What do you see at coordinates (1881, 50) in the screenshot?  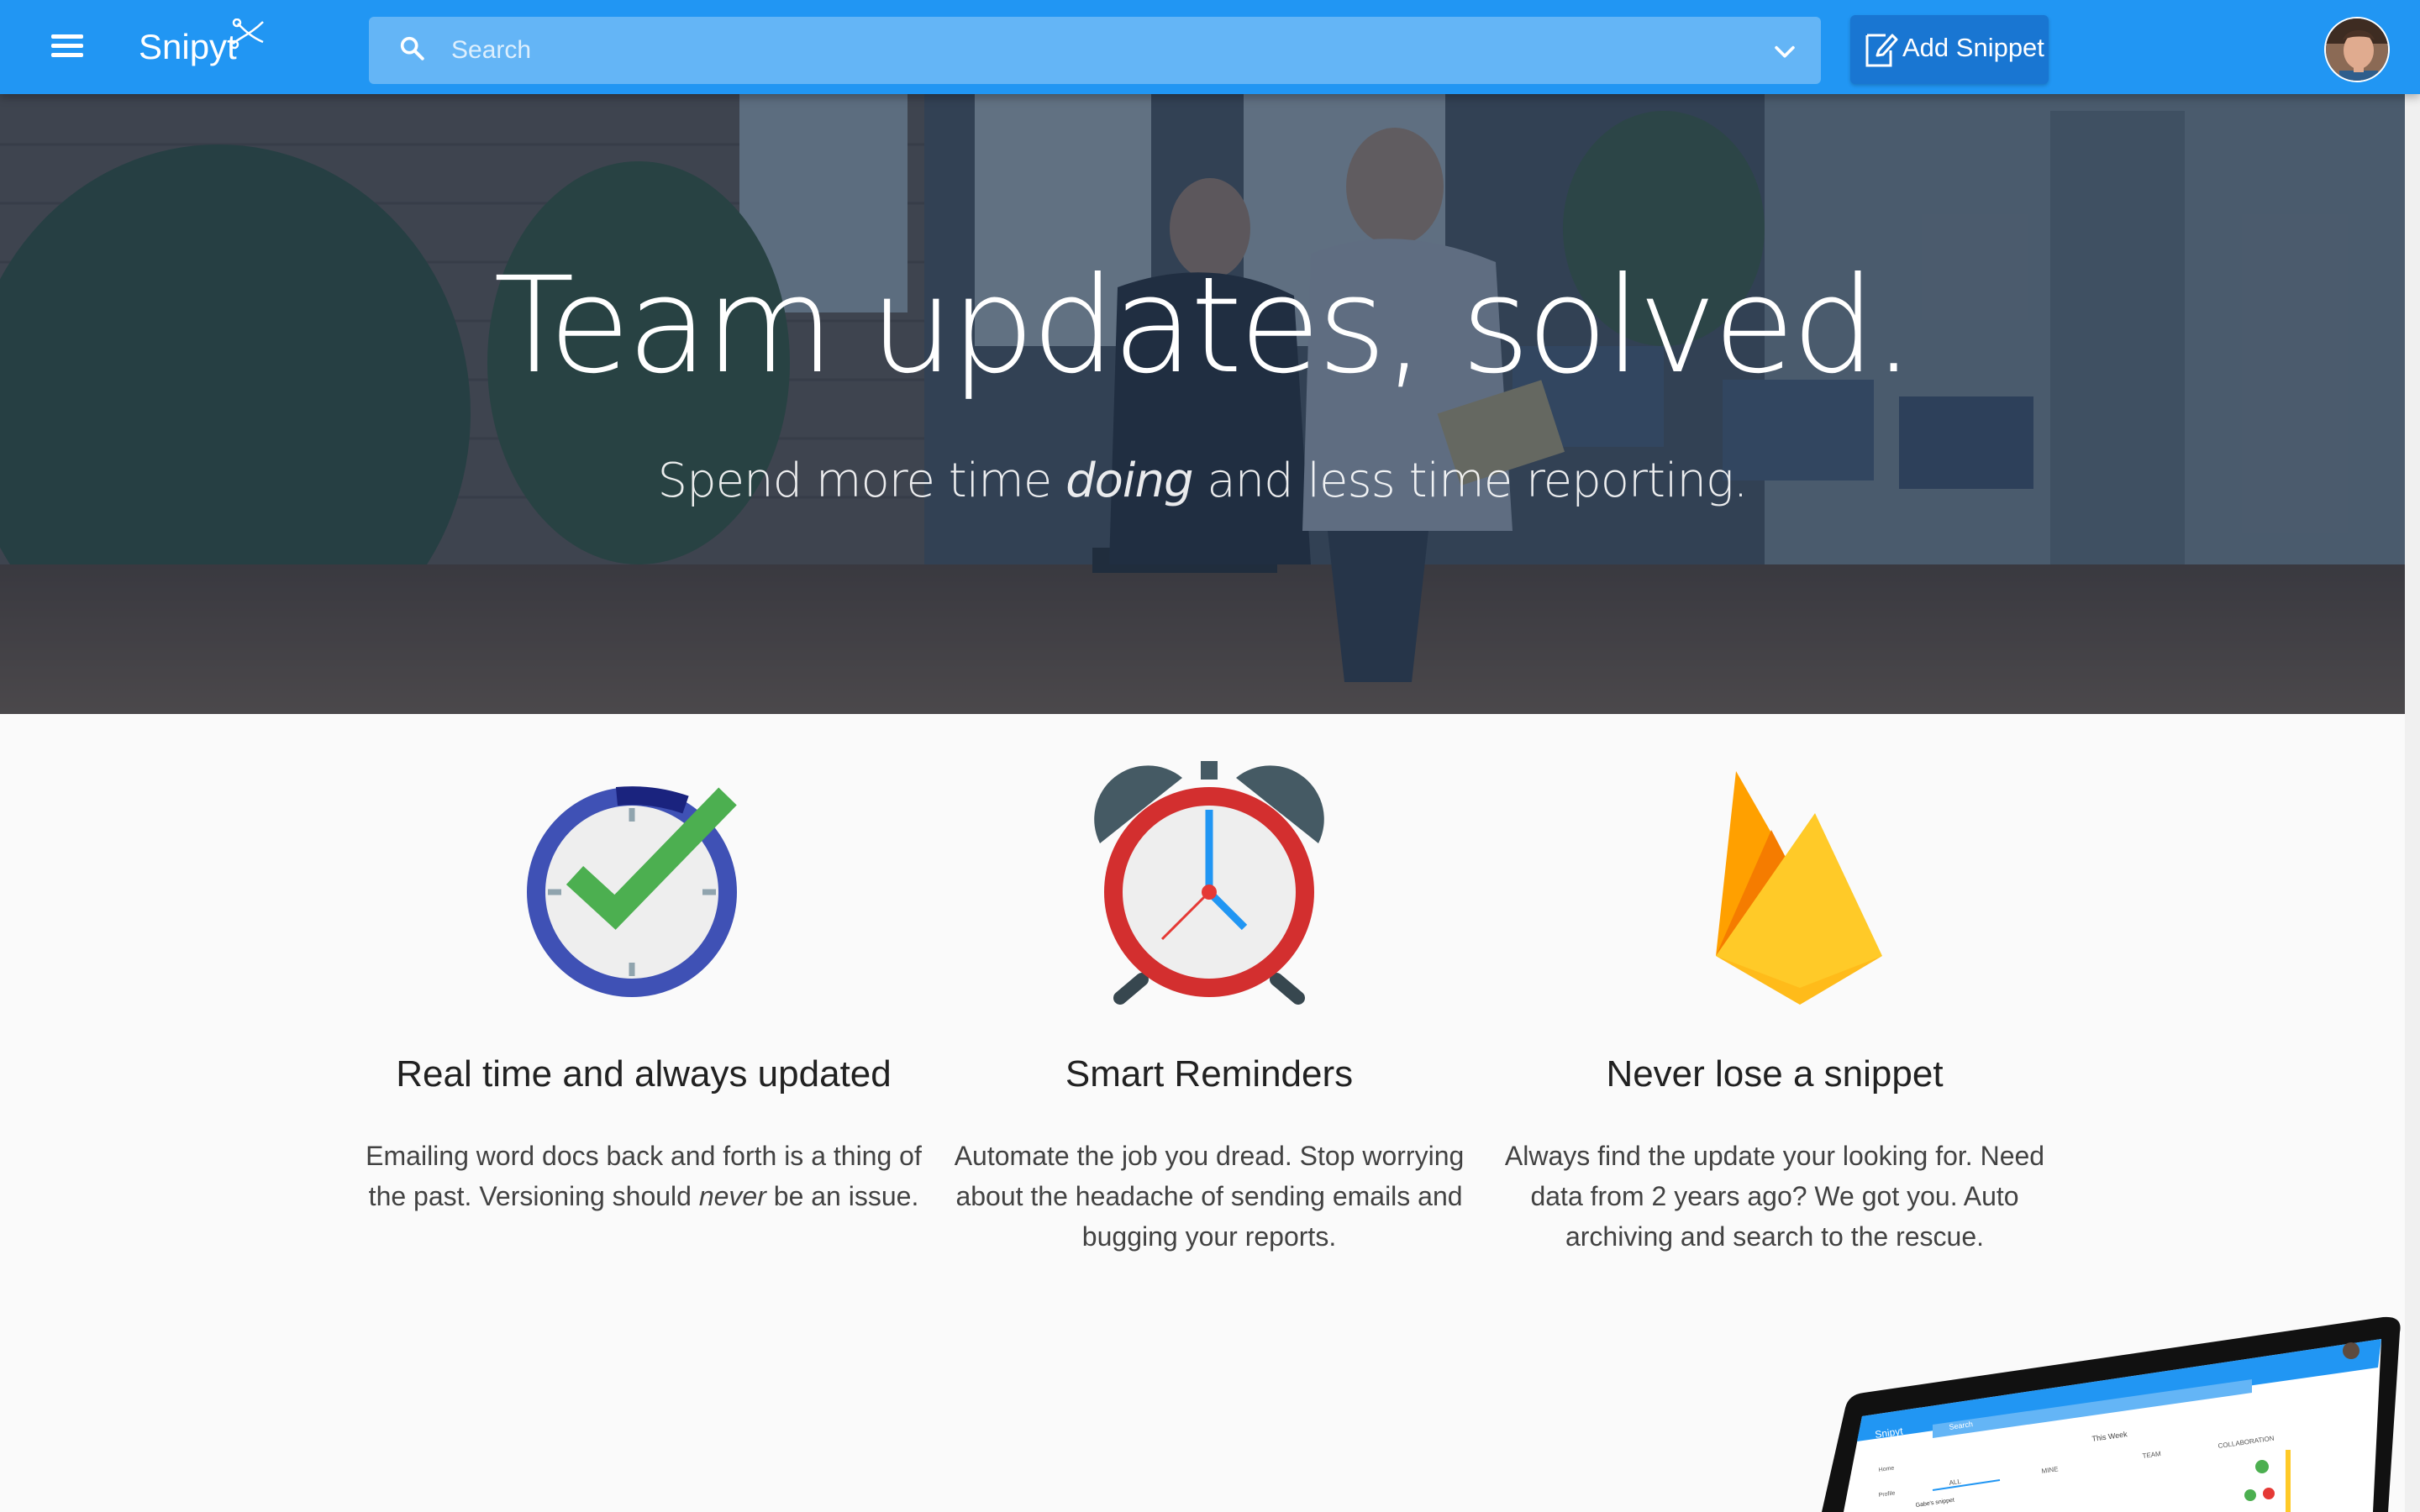 I see `edit-note-icon` at bounding box center [1881, 50].